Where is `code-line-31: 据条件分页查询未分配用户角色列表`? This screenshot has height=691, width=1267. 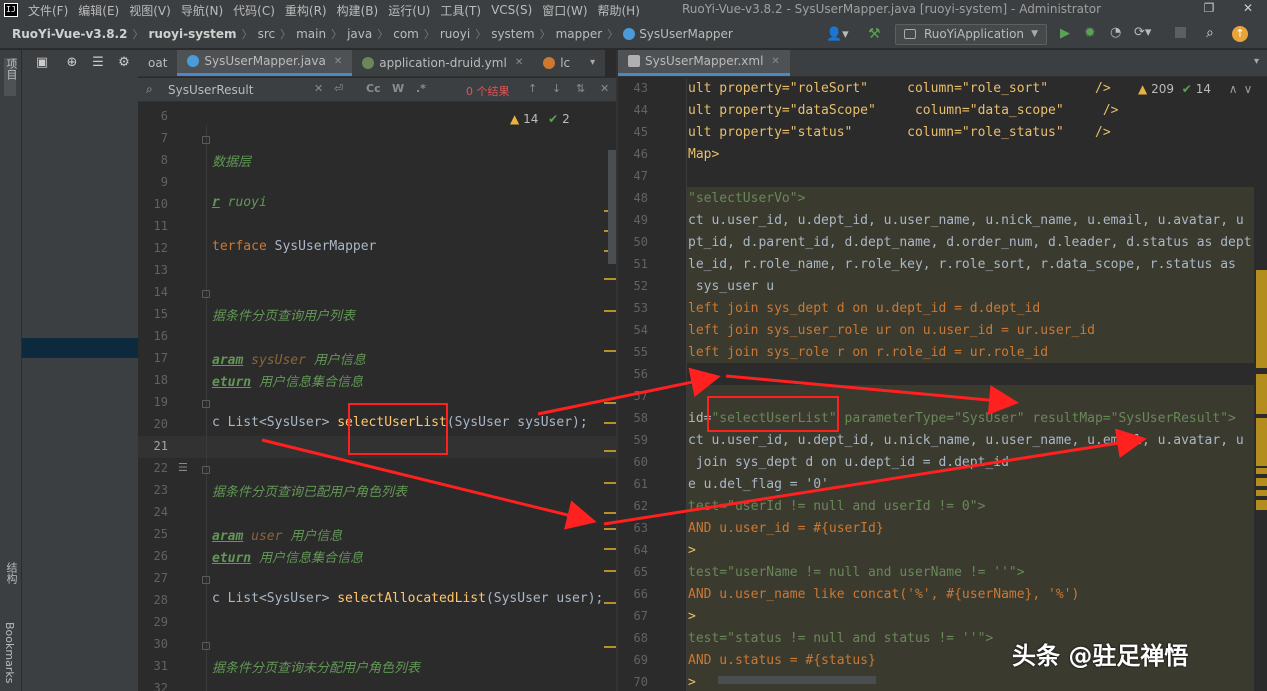
code-line-31: 据条件分页查询未分配用户角色列表 is located at coordinates (316, 666).